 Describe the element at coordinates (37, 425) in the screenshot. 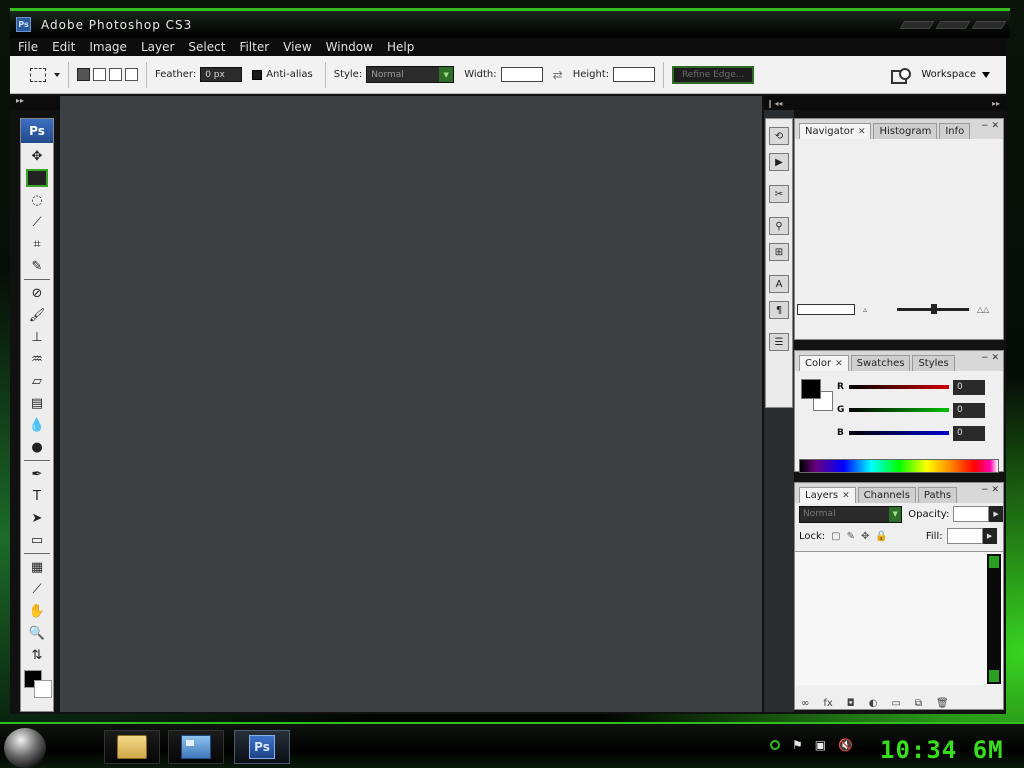

I see `blur-tool-icon: 💧` at that location.